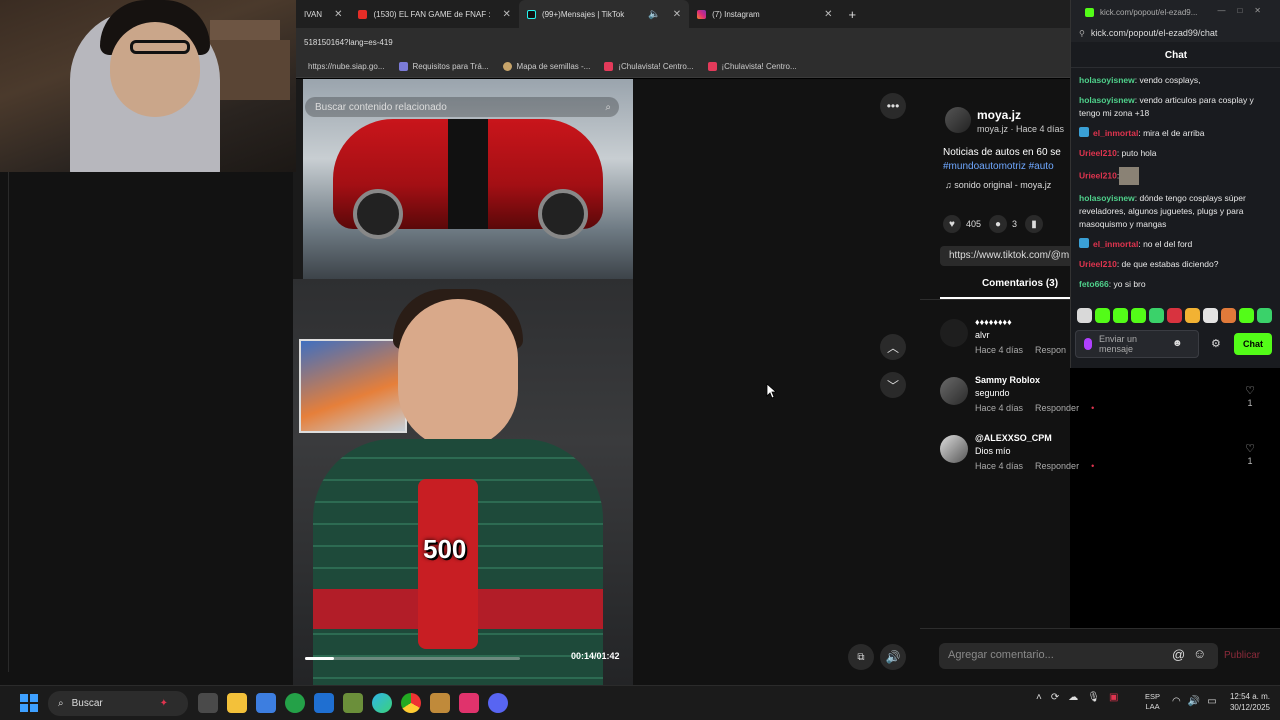  Describe the element at coordinates (1034, 224) in the screenshot. I see `bookmark-button: ▮` at that location.